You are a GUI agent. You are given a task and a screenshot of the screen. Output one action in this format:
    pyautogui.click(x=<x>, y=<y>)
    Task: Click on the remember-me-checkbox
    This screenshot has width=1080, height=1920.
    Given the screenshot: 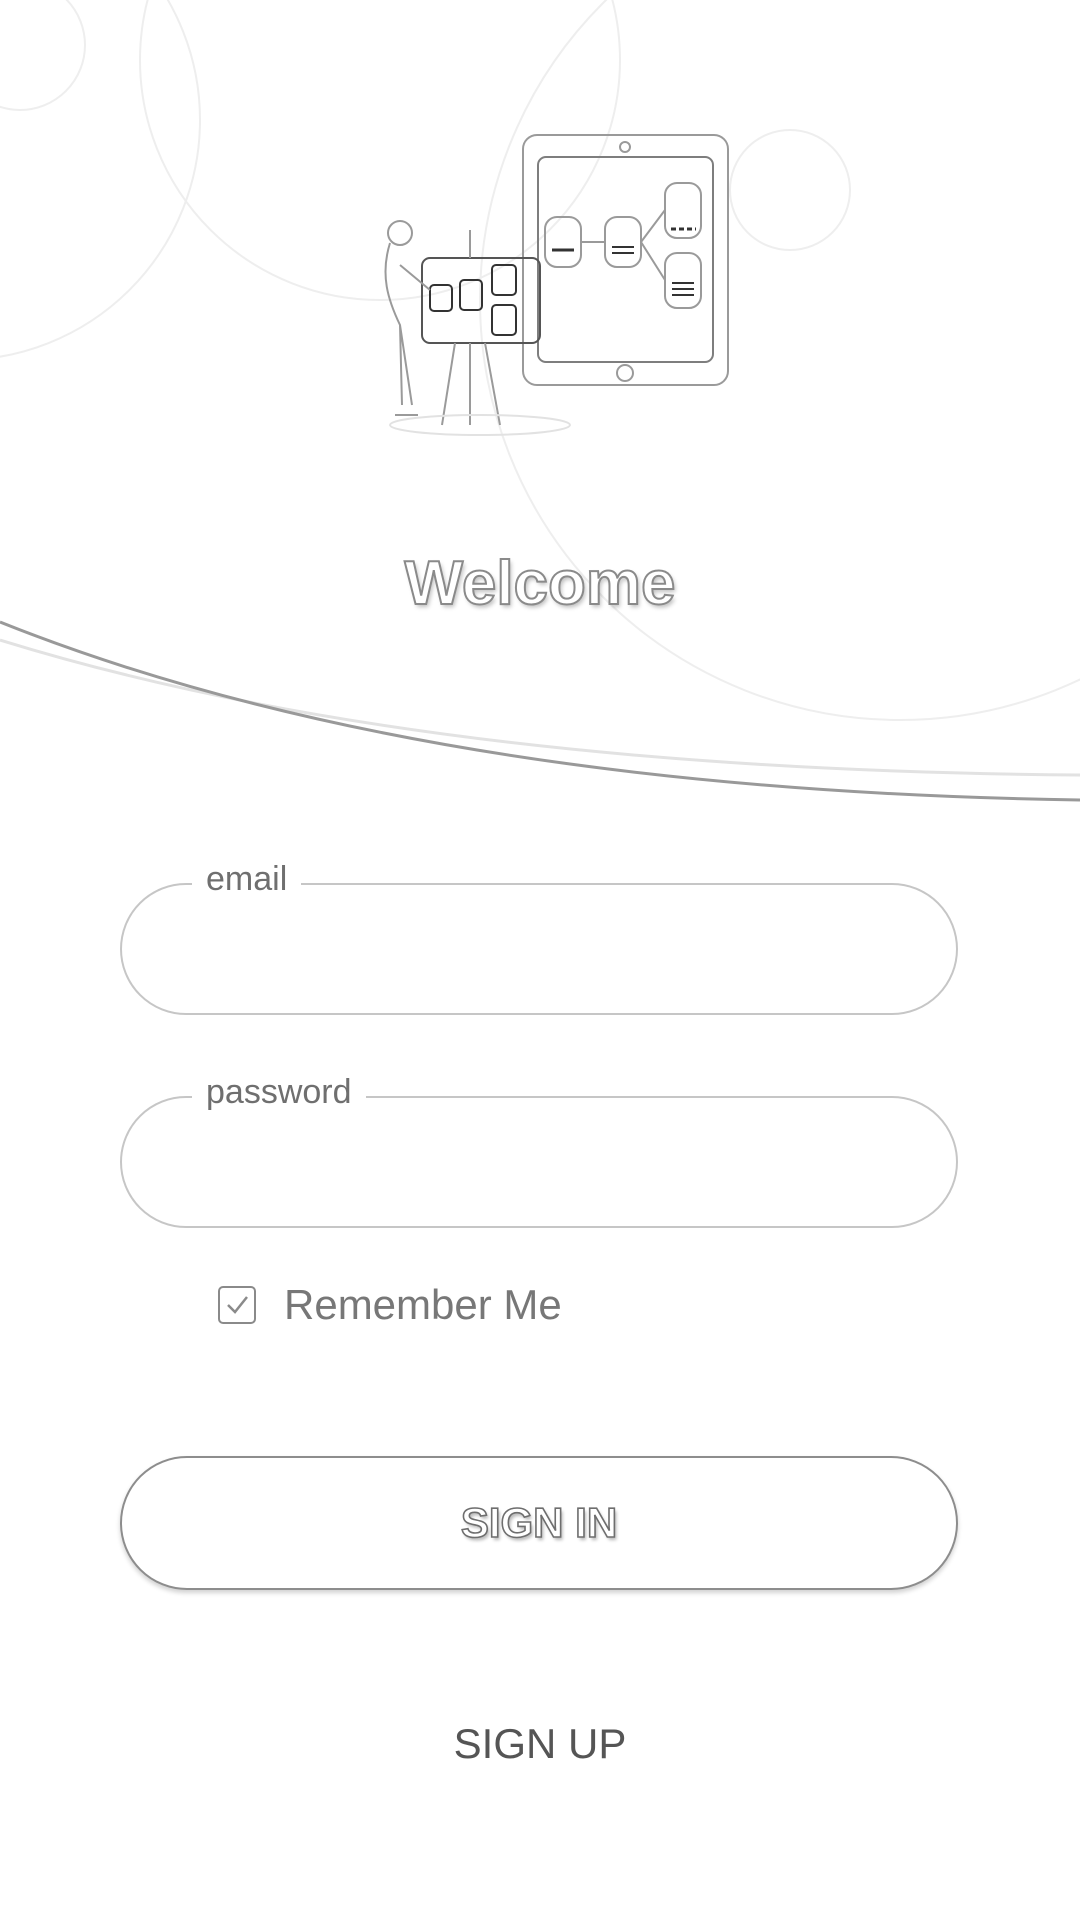 What is the action you would take?
    pyautogui.click(x=237, y=1305)
    